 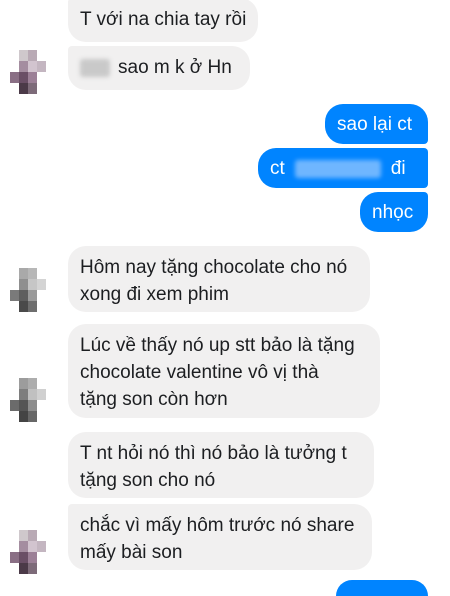 I want to click on outgoing-message: nhọc, so click(x=394, y=212).